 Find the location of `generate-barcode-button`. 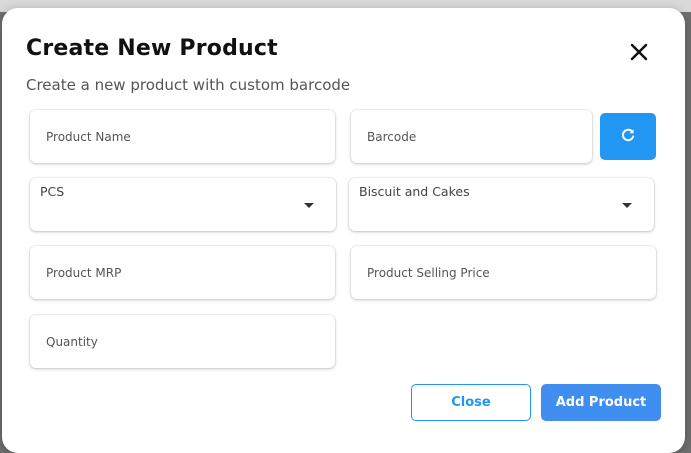

generate-barcode-button is located at coordinates (628, 136).